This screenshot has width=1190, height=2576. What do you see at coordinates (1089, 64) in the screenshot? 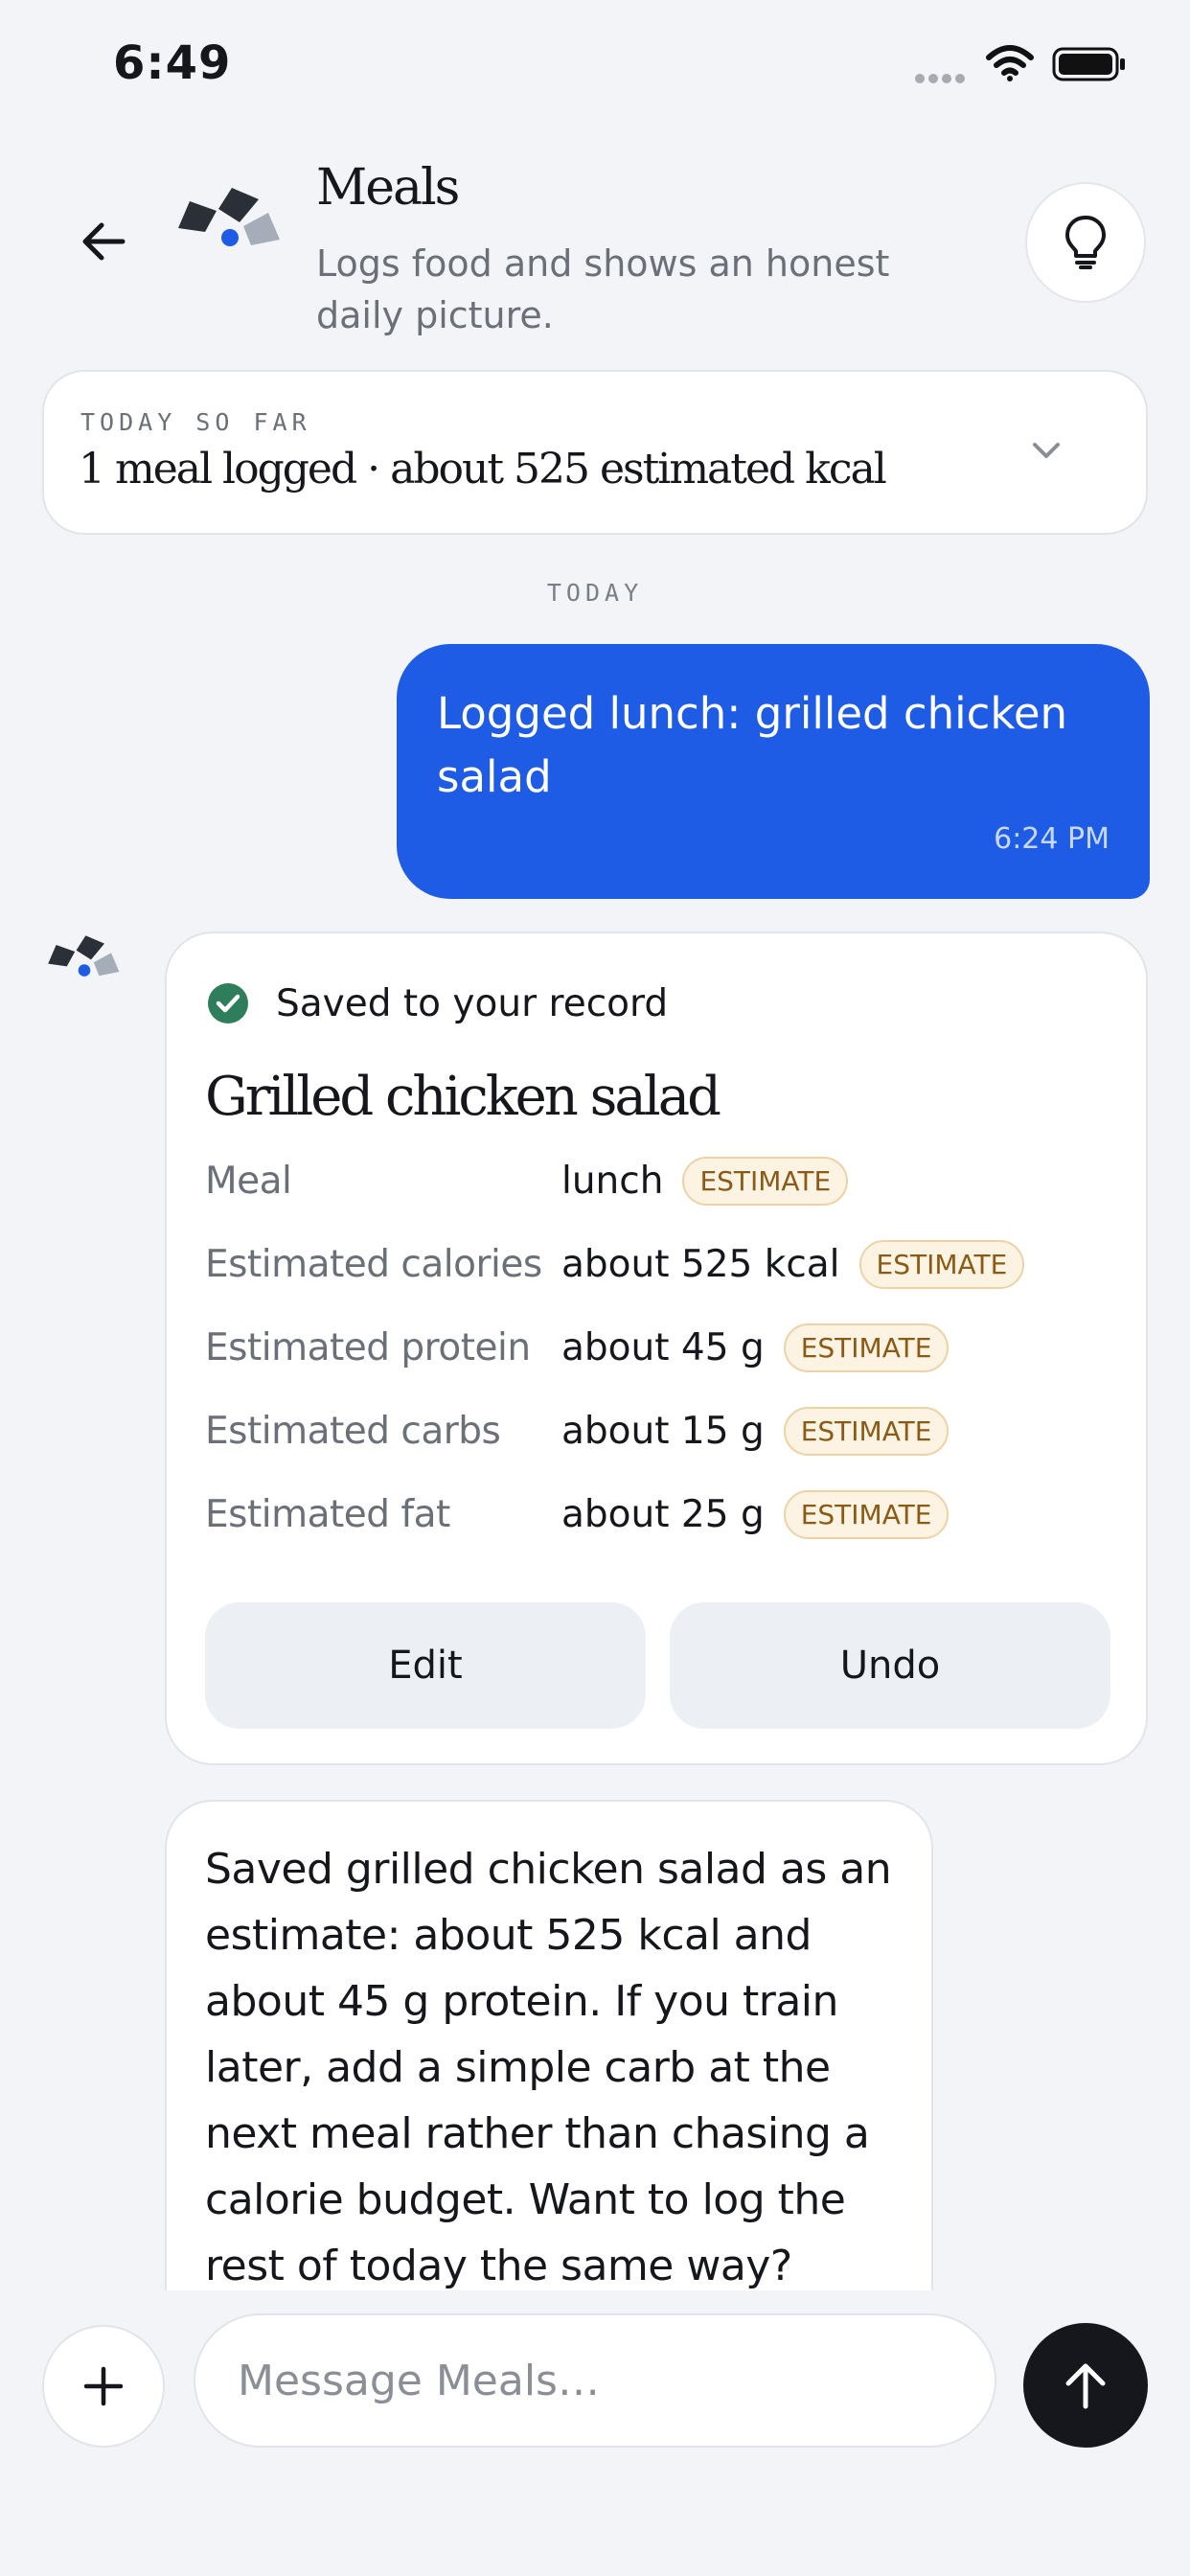
I see `battery-full-icon` at bounding box center [1089, 64].